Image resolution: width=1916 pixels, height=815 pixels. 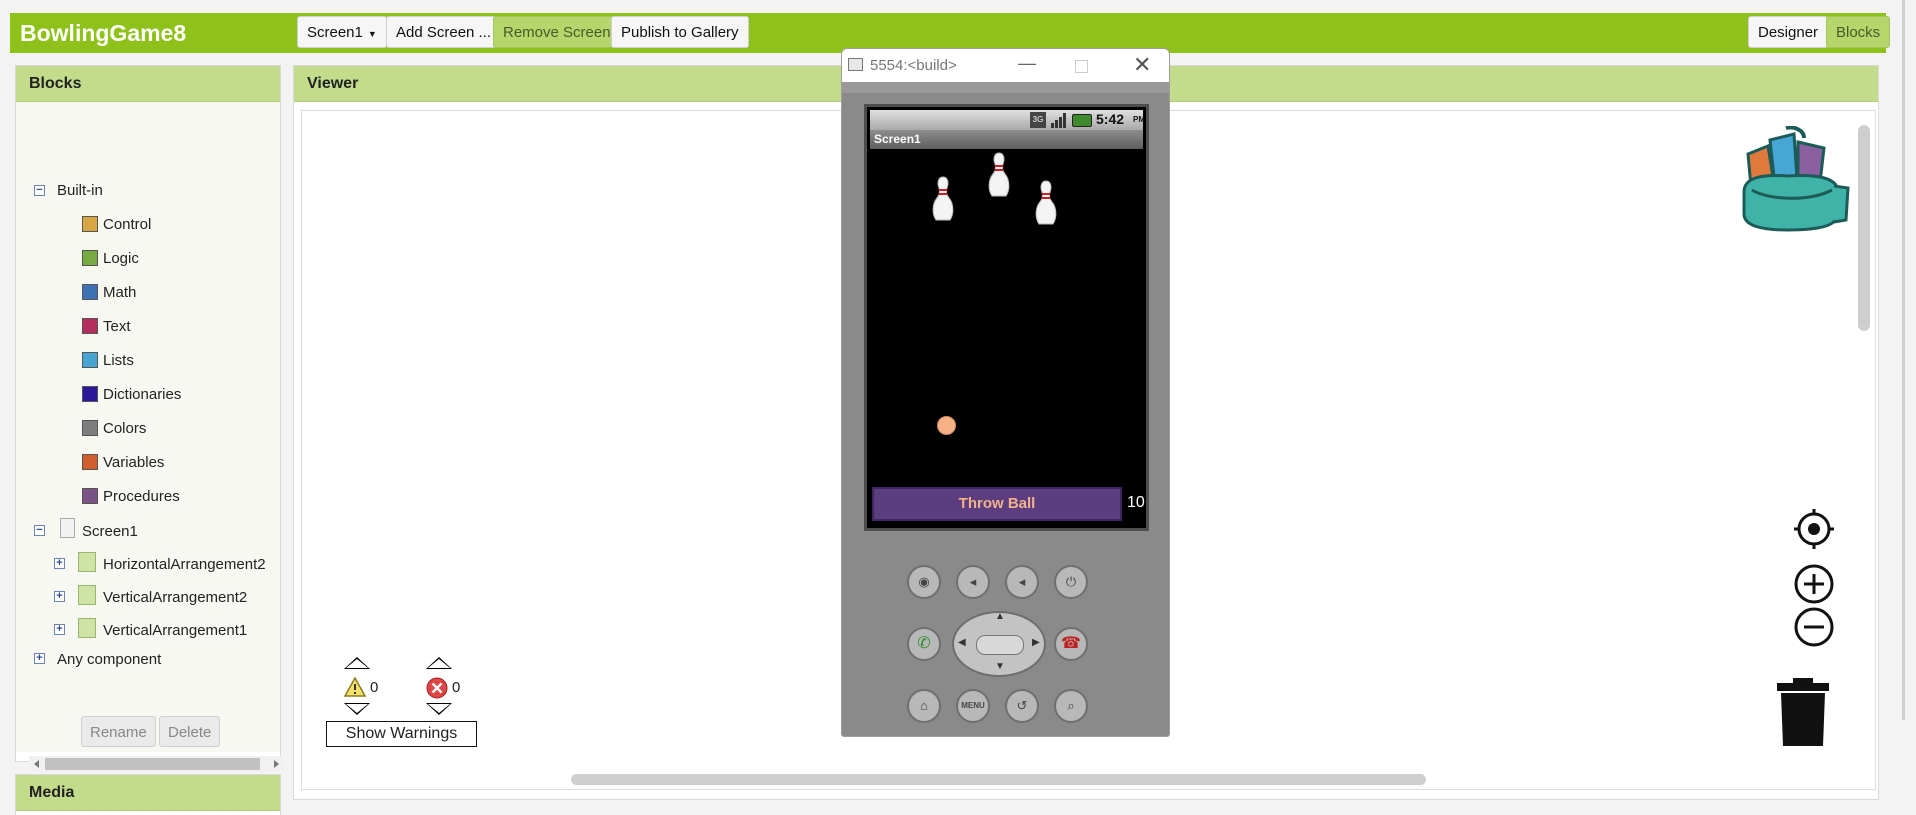 I want to click on tree-any-component: Any component, so click(x=109, y=660).